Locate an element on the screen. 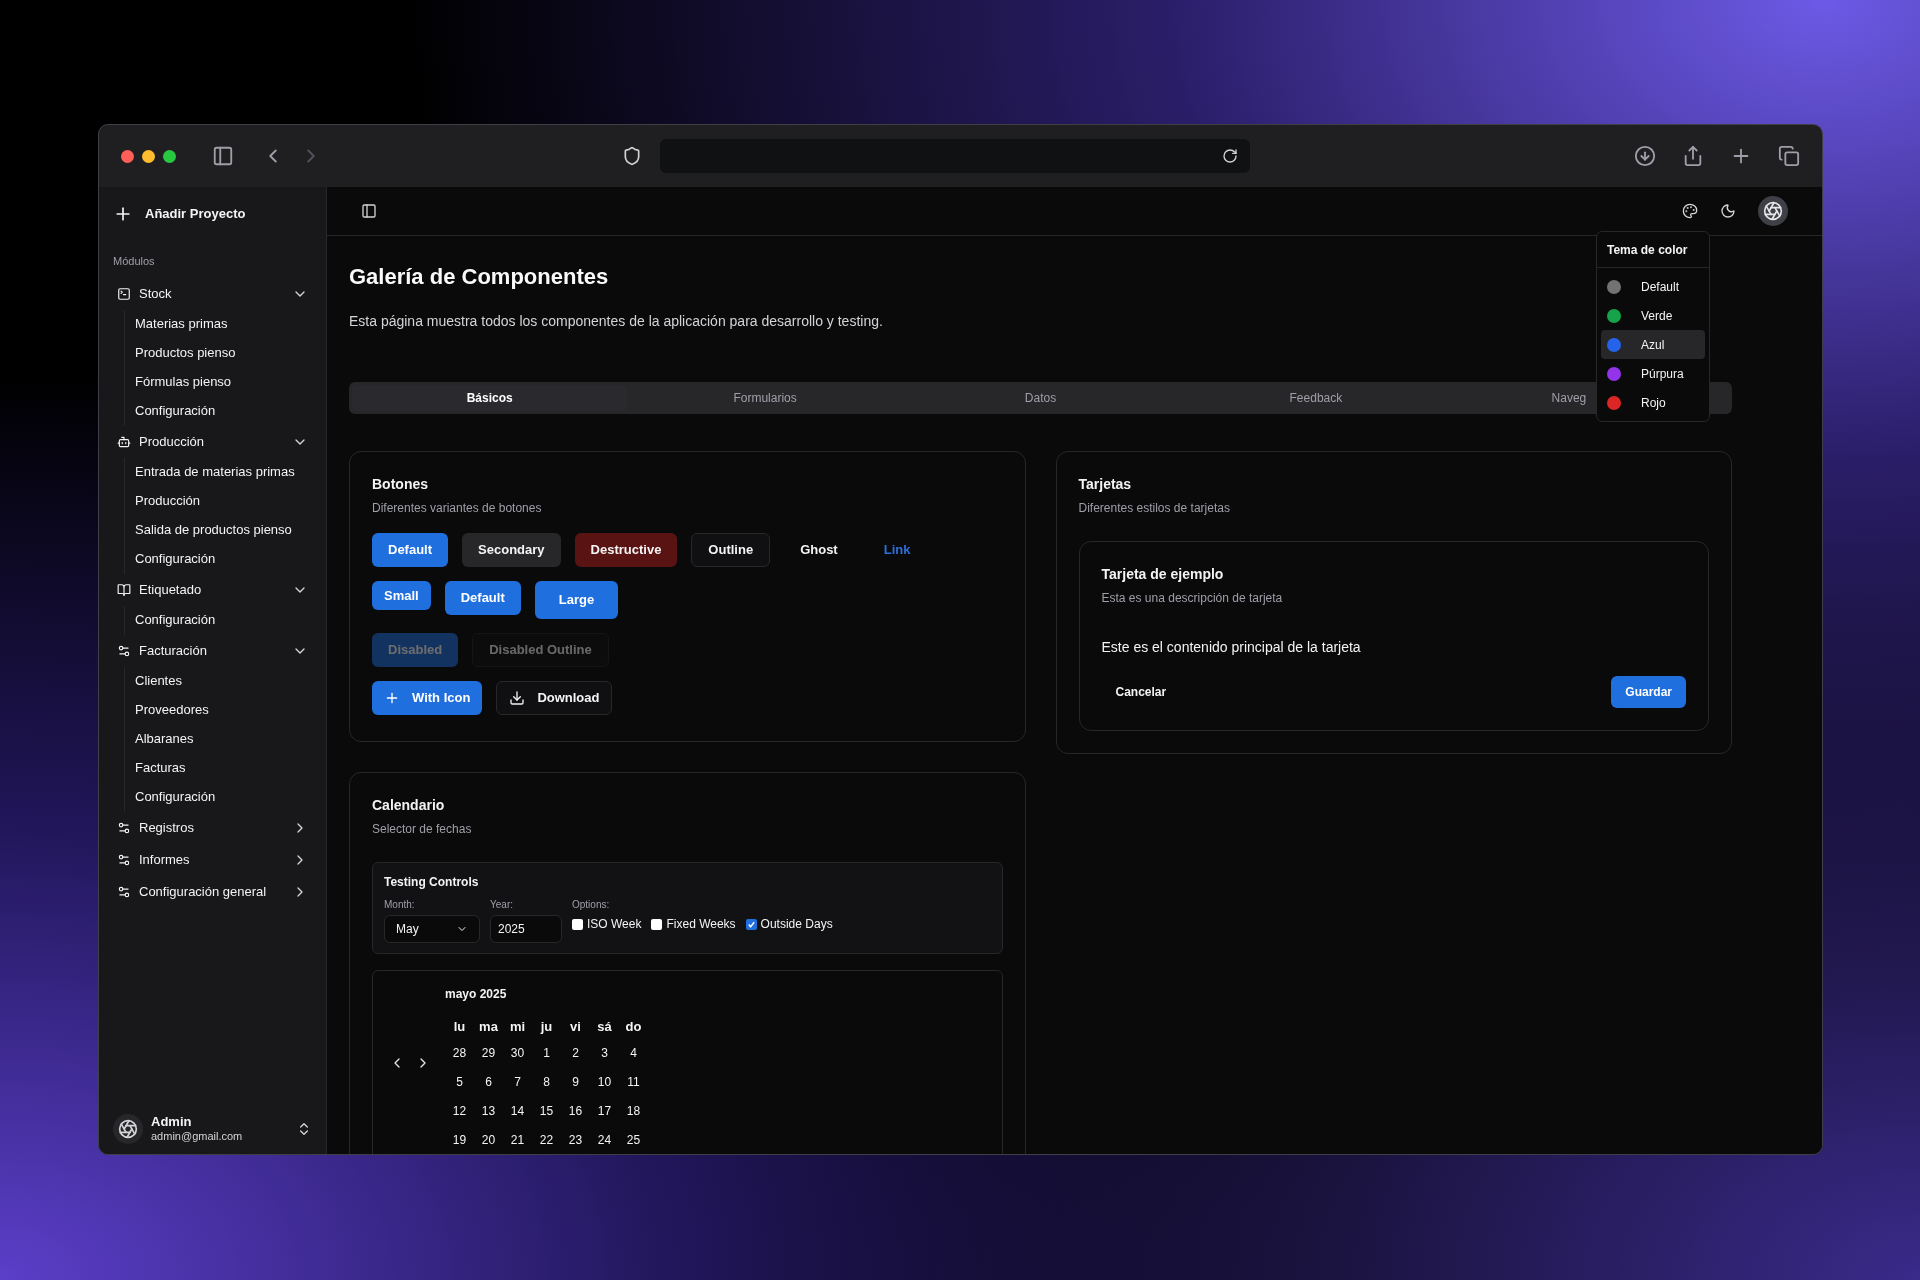 Image resolution: width=1920 pixels, height=1280 pixels. calendar-day: 19 is located at coordinates (459, 1141).